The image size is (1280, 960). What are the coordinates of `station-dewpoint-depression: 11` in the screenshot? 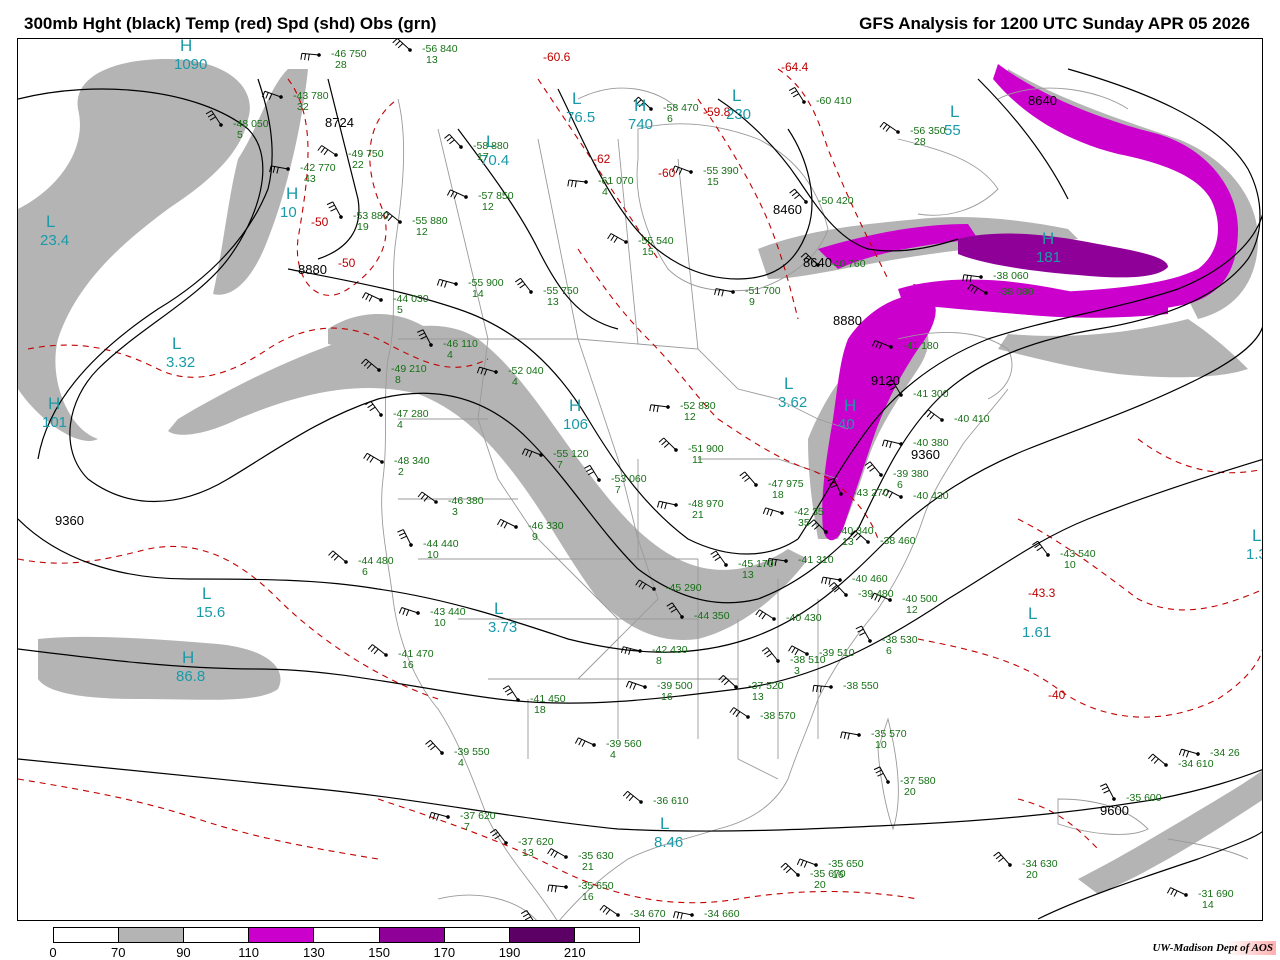 It's located at (697, 460).